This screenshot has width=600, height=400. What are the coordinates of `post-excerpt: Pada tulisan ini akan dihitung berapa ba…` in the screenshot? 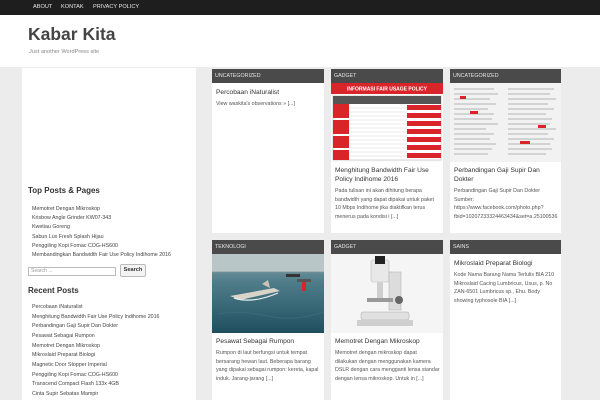 It's located at (384, 204).